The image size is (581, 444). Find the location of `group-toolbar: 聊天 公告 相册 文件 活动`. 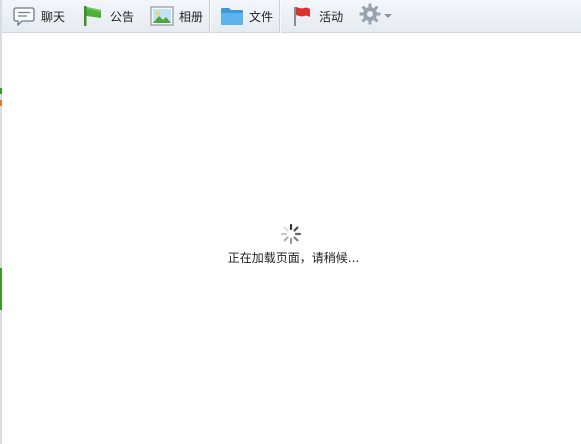

group-toolbar: 聊天 公告 相册 文件 活动 is located at coordinates (291, 16).